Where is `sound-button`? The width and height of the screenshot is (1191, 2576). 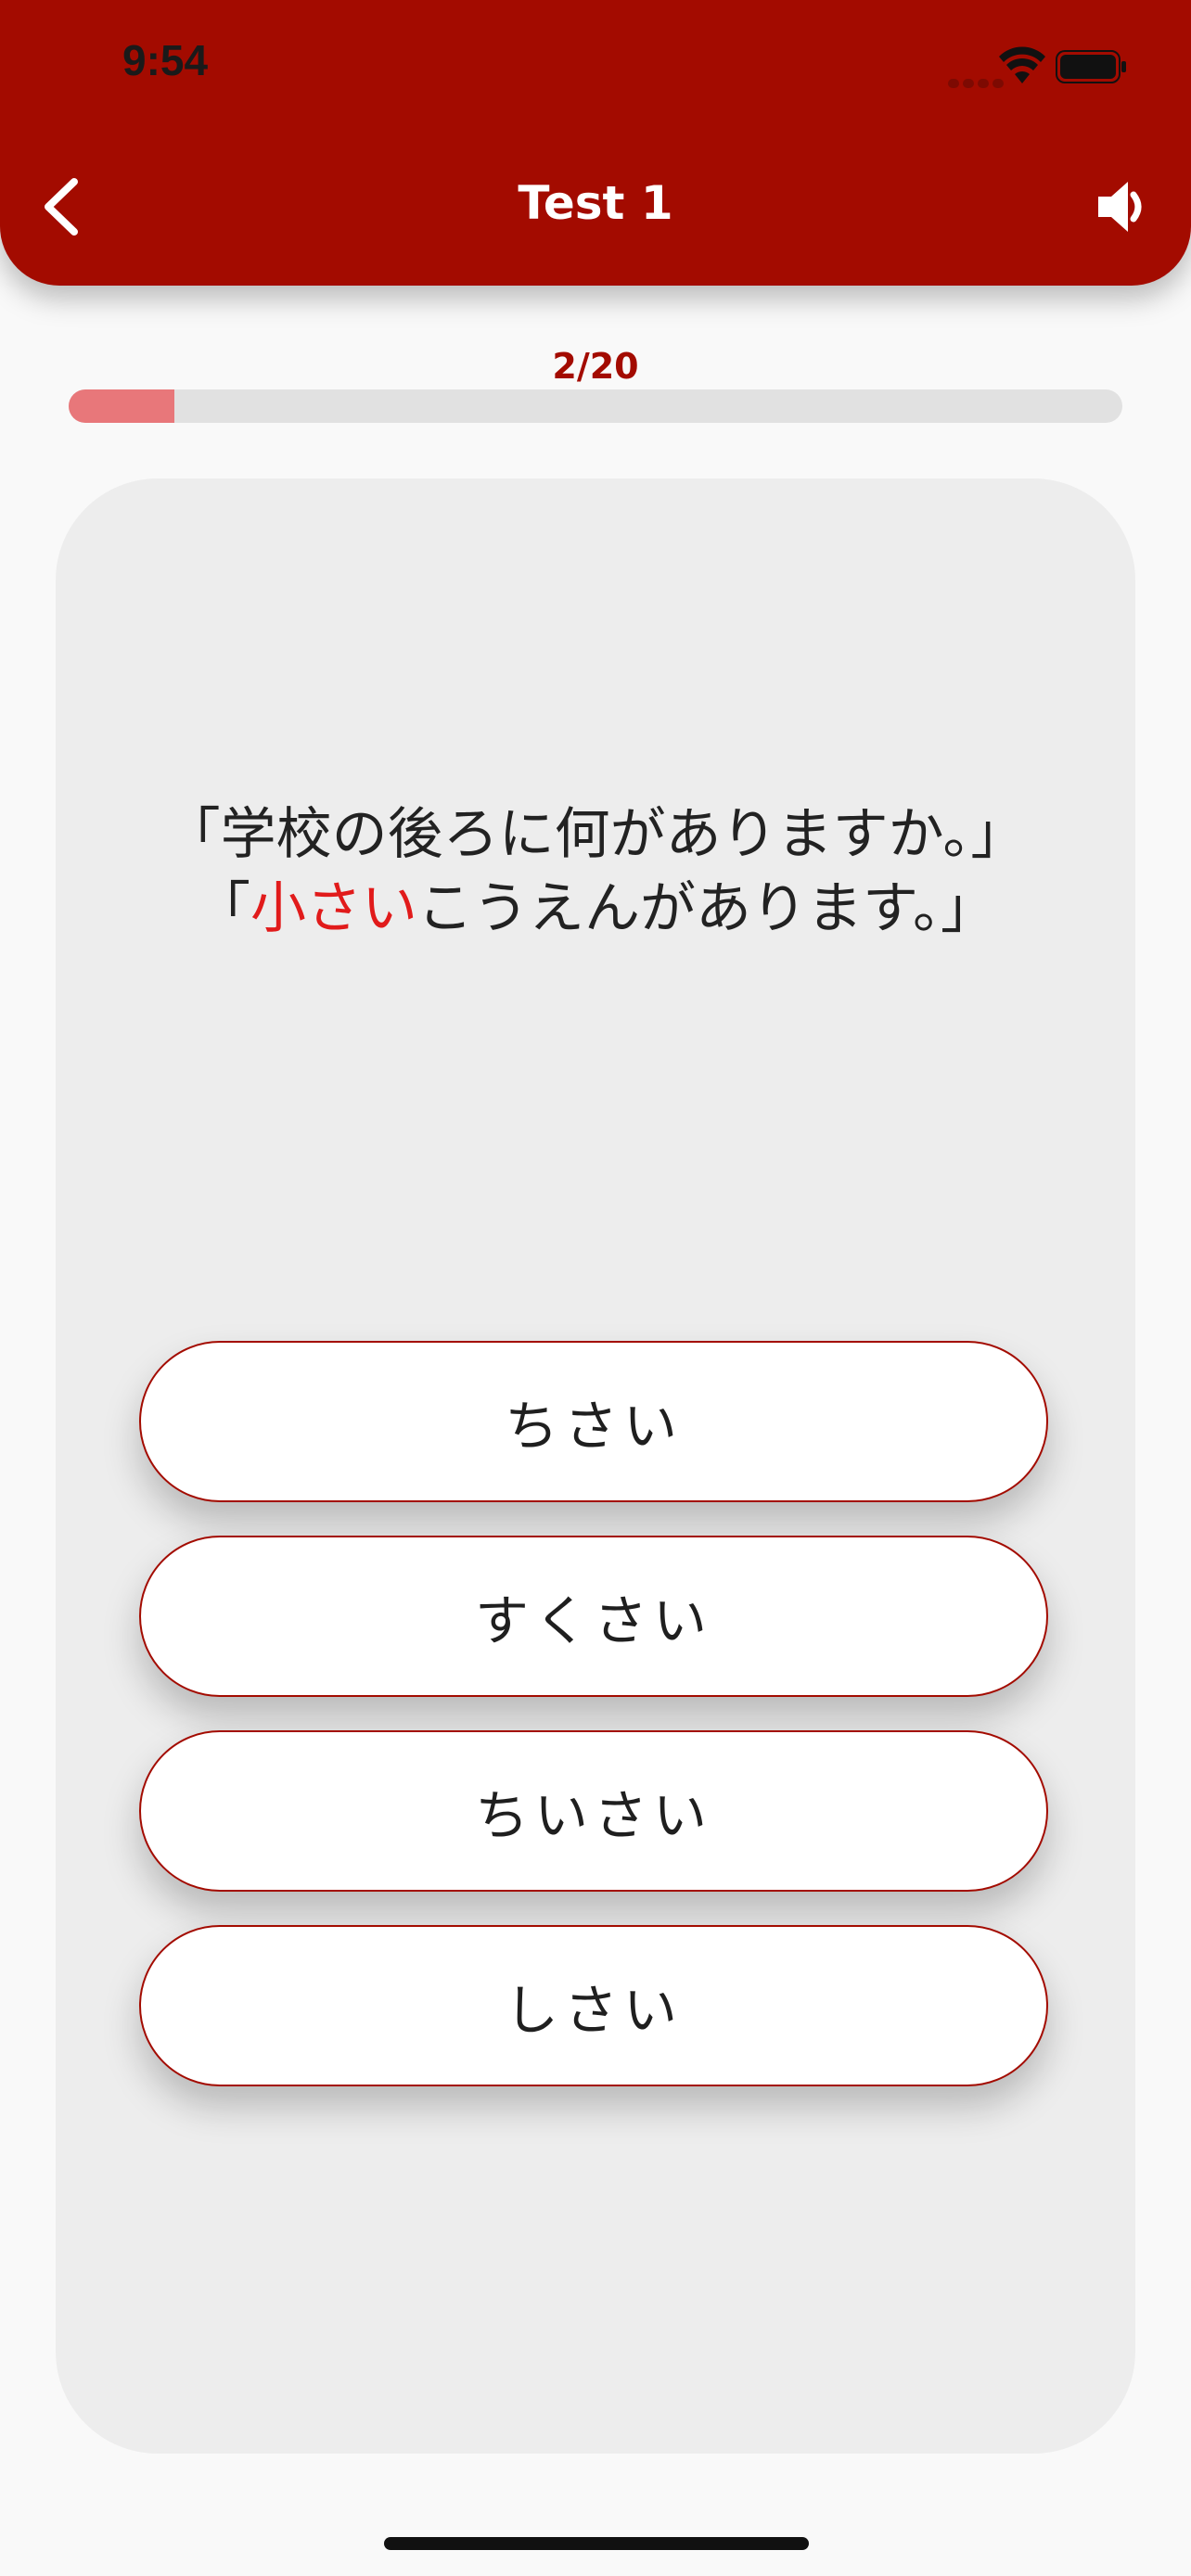 sound-button is located at coordinates (1121, 207).